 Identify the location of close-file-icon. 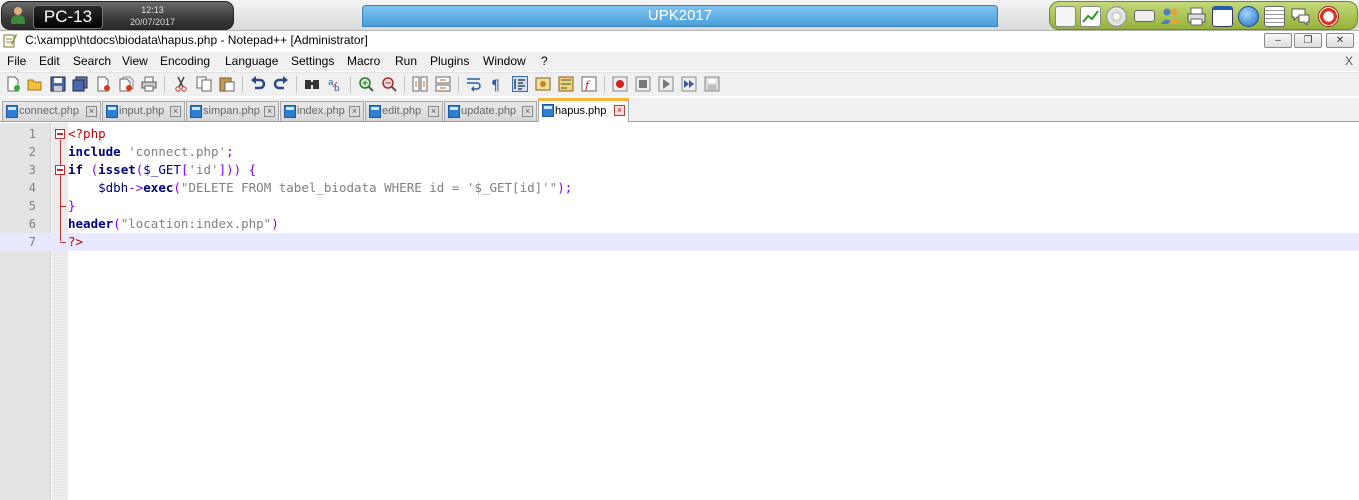
(103, 84).